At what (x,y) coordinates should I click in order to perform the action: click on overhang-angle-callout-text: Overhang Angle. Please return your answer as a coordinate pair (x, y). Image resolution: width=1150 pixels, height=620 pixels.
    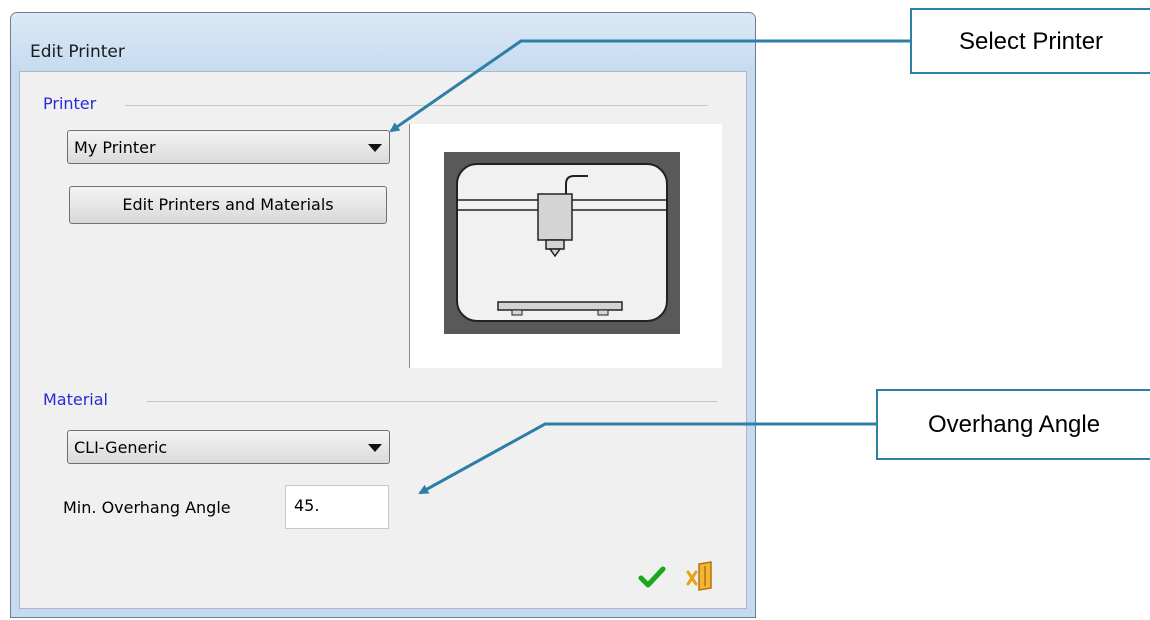
    Looking at the image, I should click on (1014, 424).